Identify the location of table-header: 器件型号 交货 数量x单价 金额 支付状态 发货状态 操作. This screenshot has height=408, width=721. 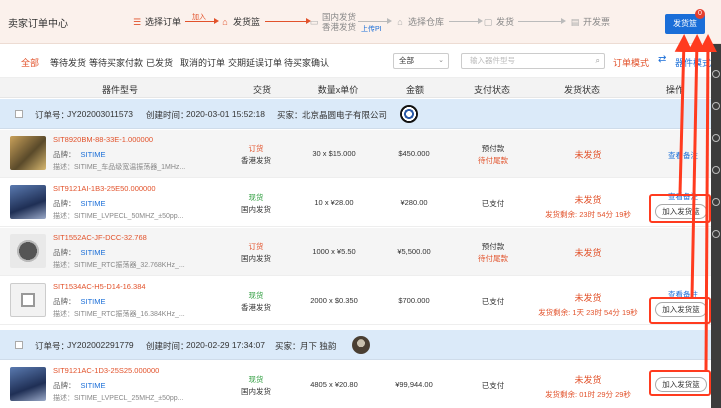
(355, 88).